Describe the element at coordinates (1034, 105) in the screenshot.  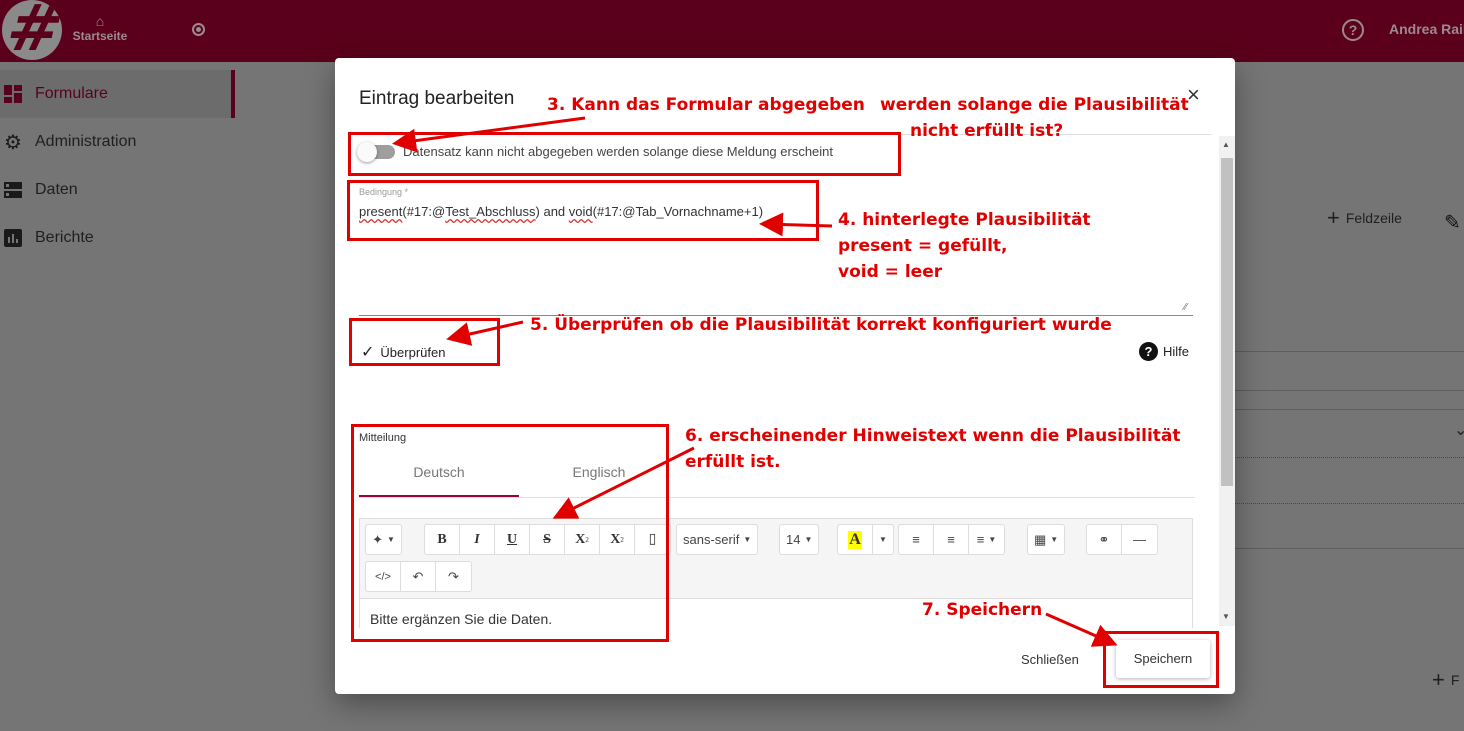
I see `annotation-3b: werden solange die Plausibilität` at that location.